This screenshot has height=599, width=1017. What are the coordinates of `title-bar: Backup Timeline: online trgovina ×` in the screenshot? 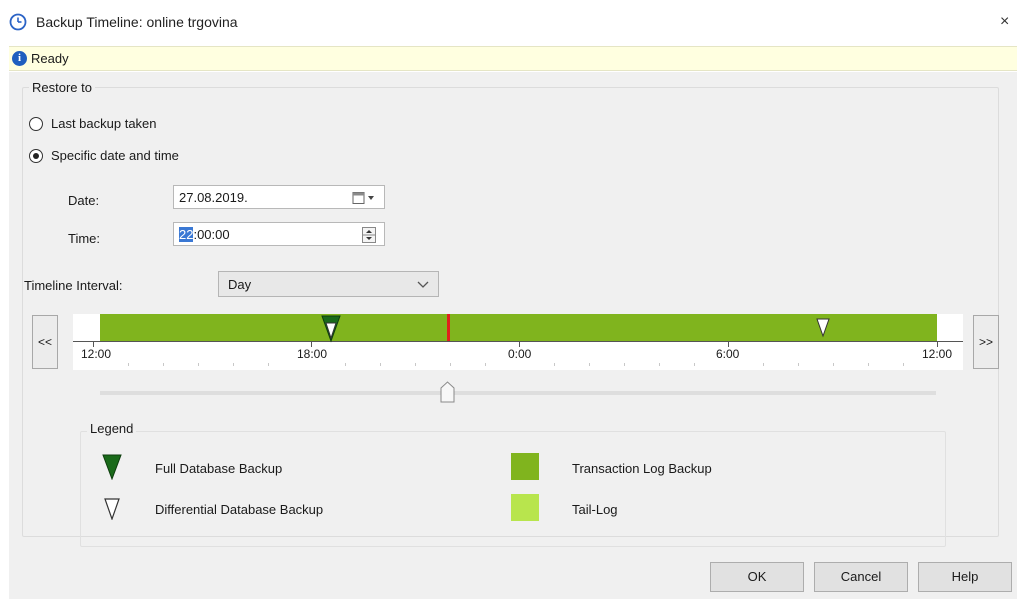 It's located at (508, 23).